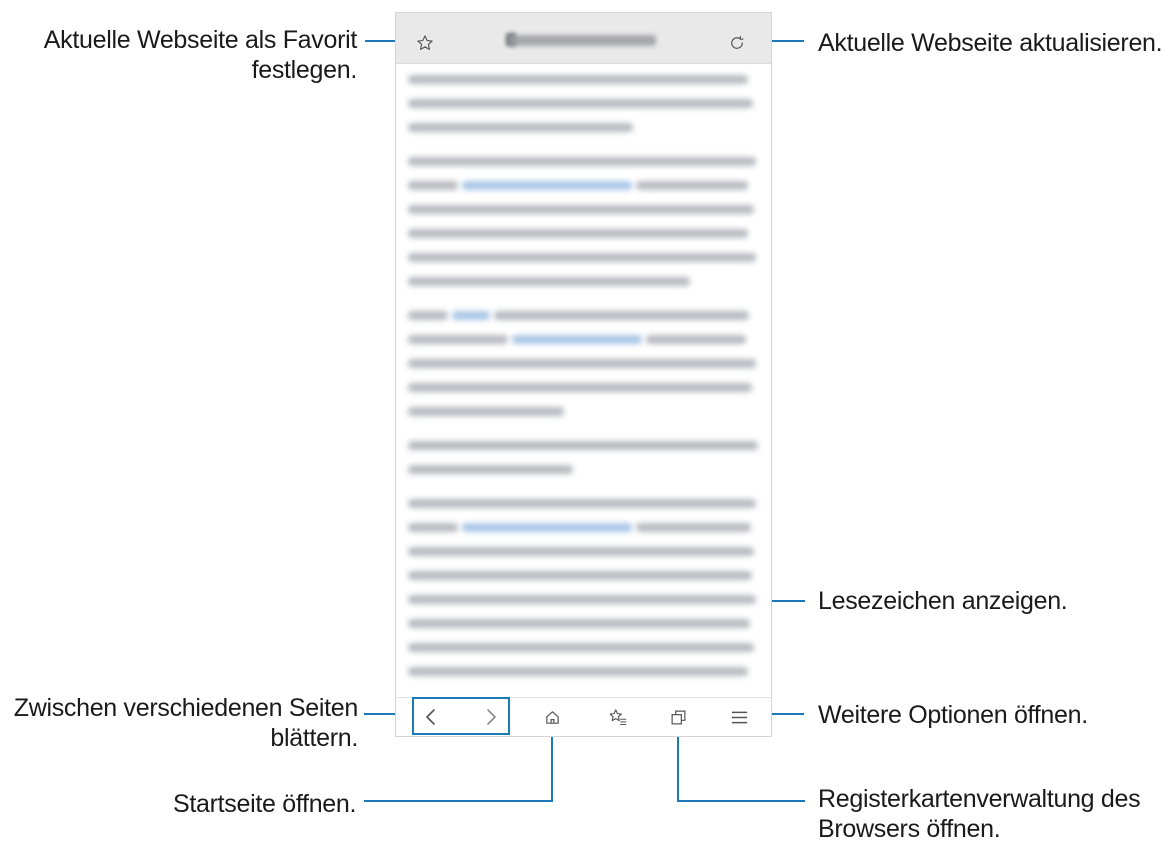 The height and width of the screenshot is (853, 1166). I want to click on callout-more-options-text: Weitere Optionen öffnen., so click(953, 715).